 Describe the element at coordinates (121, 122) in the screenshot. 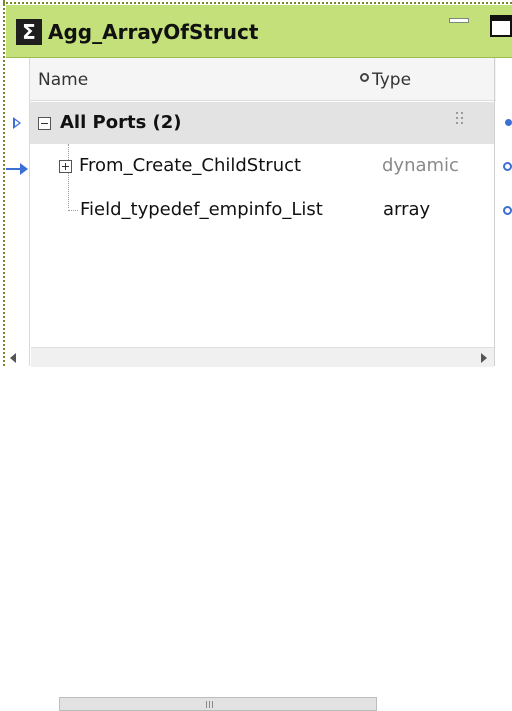

I see `group-label: All Ports (2)` at that location.